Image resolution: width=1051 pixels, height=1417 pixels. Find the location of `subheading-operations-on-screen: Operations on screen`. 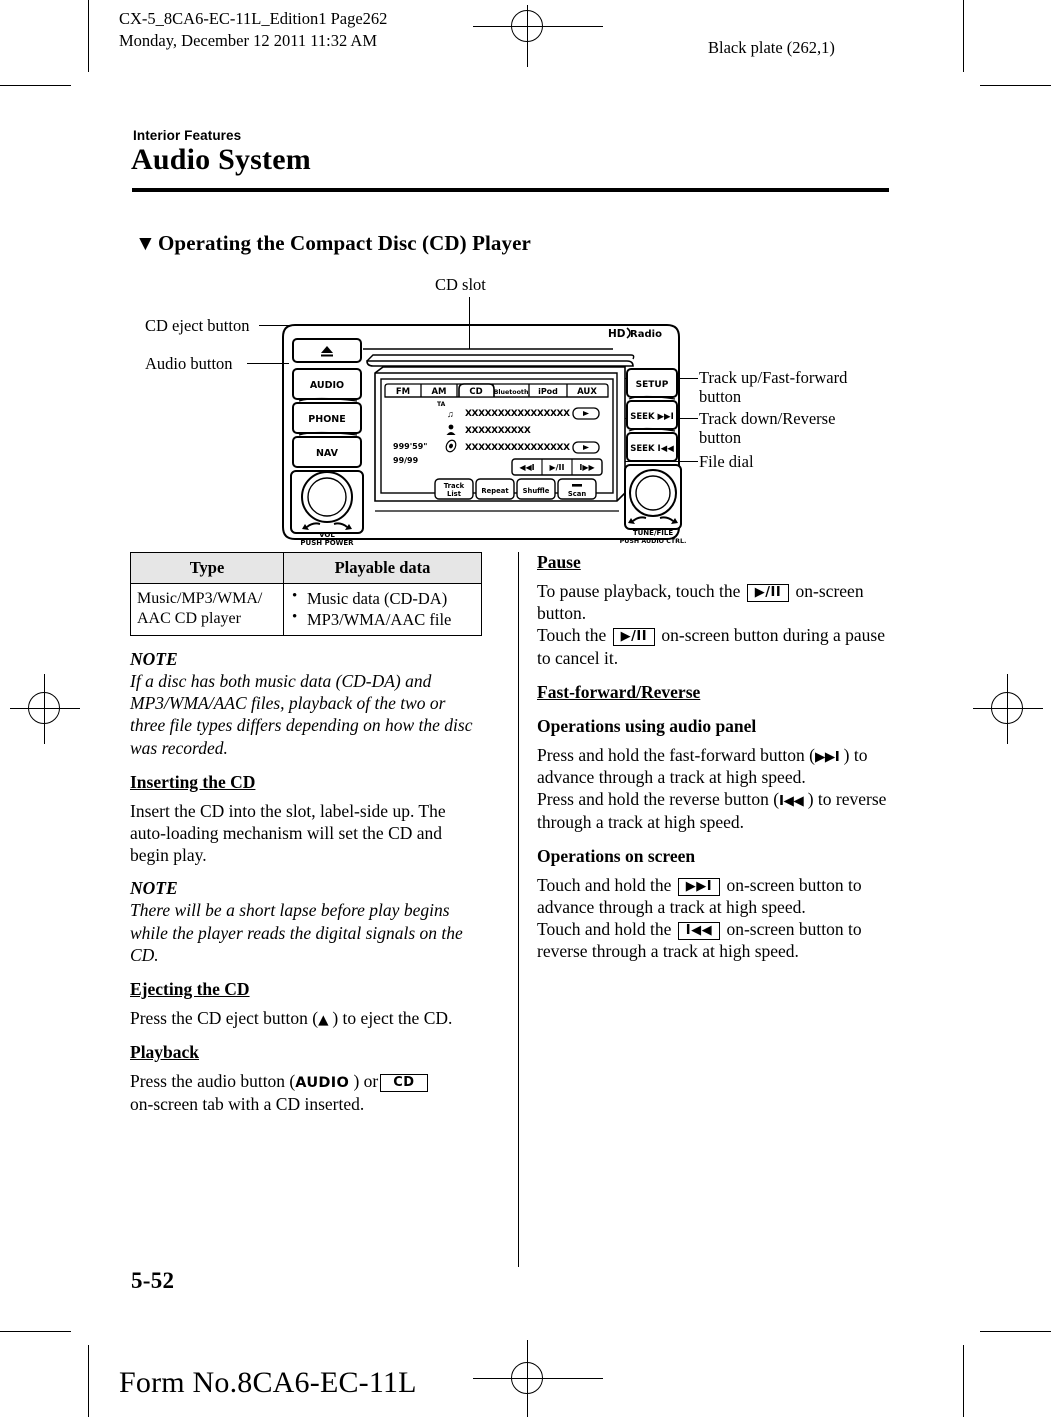

subheading-operations-on-screen: Operations on screen is located at coordinates (616, 855).